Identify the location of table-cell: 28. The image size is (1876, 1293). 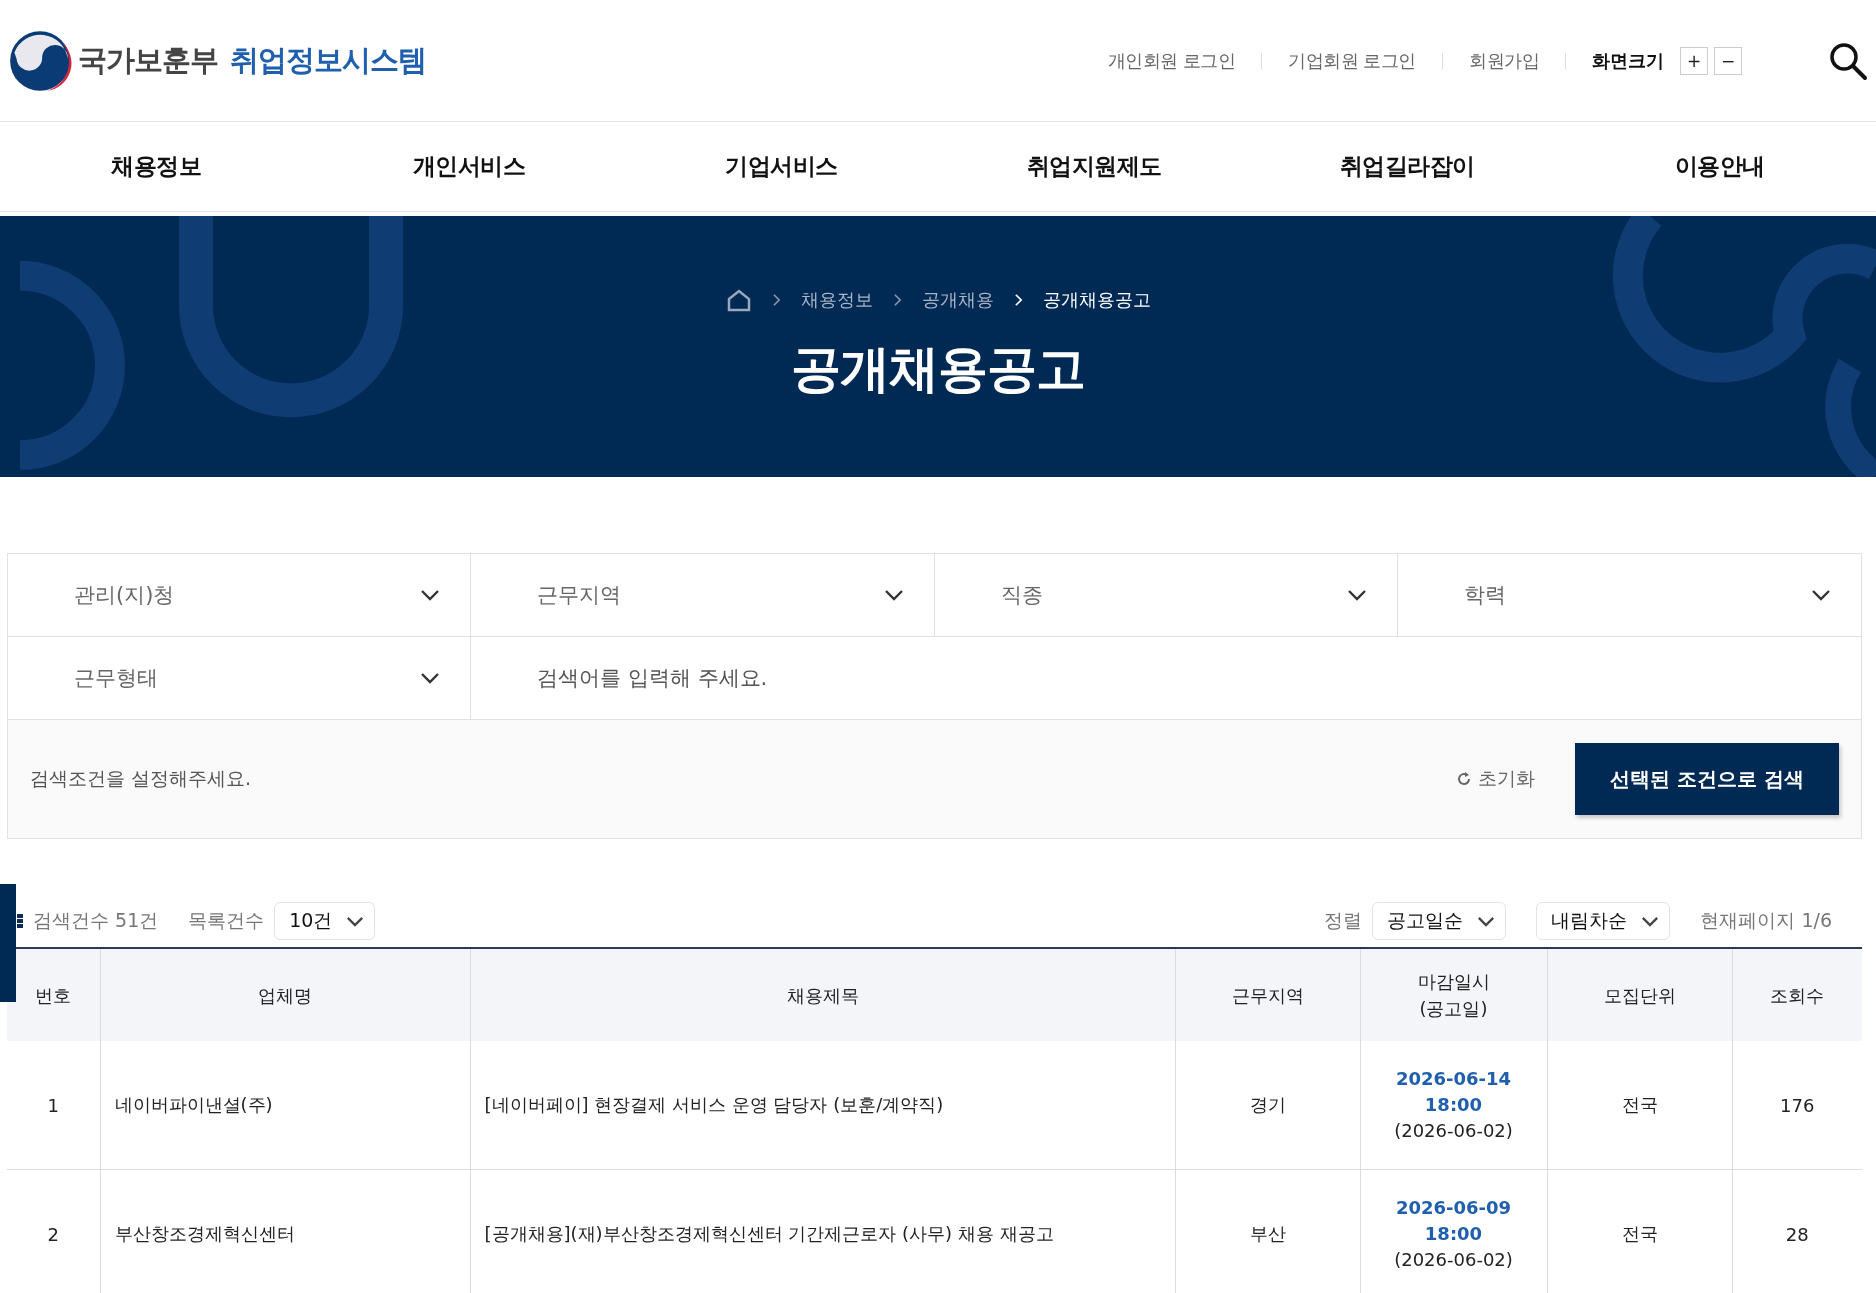
(1797, 1231).